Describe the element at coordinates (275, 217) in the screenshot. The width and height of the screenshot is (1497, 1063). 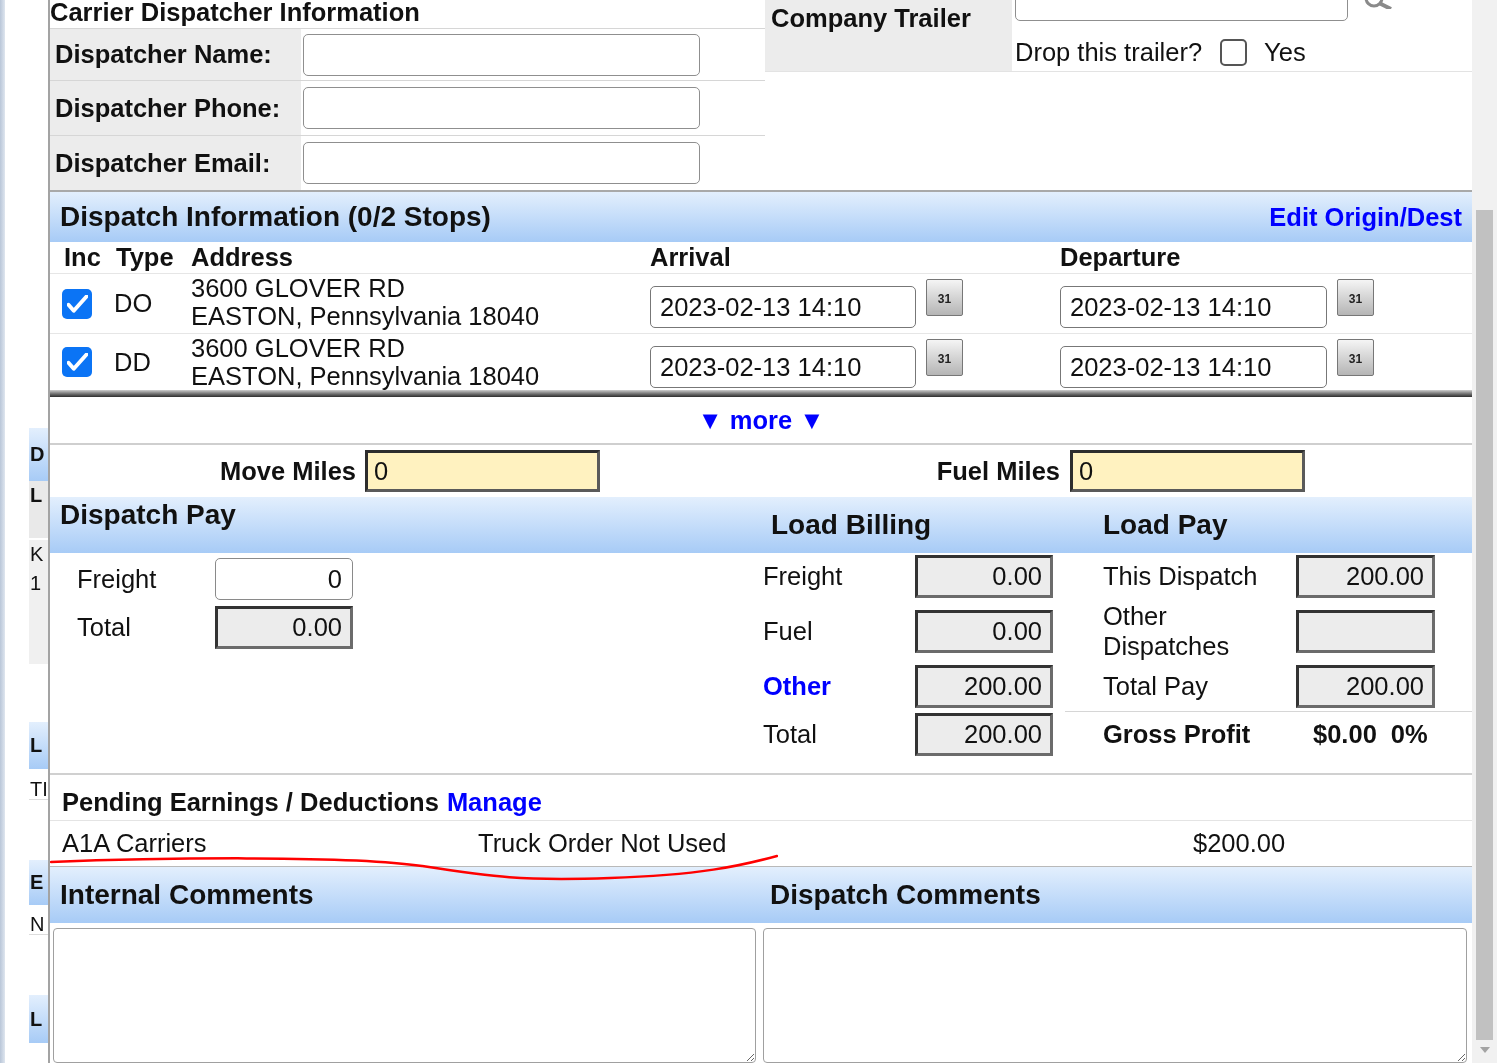
I see `section-title: Dispatch Information (0/2 Stops)` at that location.